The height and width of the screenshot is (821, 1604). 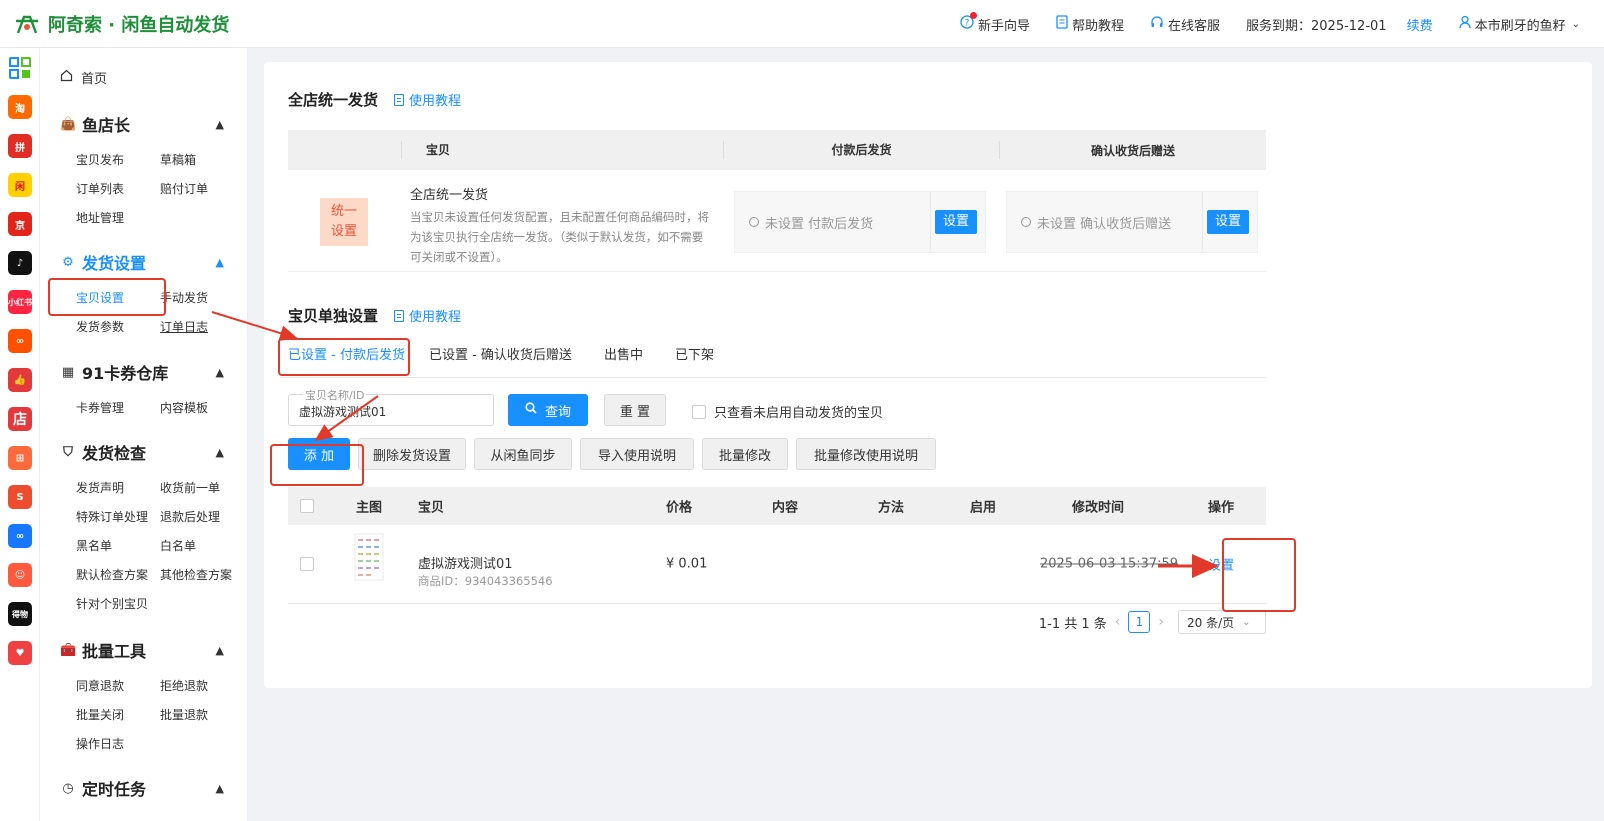 What do you see at coordinates (254, 326) in the screenshot?
I see `arrow-to-paid-tab` at bounding box center [254, 326].